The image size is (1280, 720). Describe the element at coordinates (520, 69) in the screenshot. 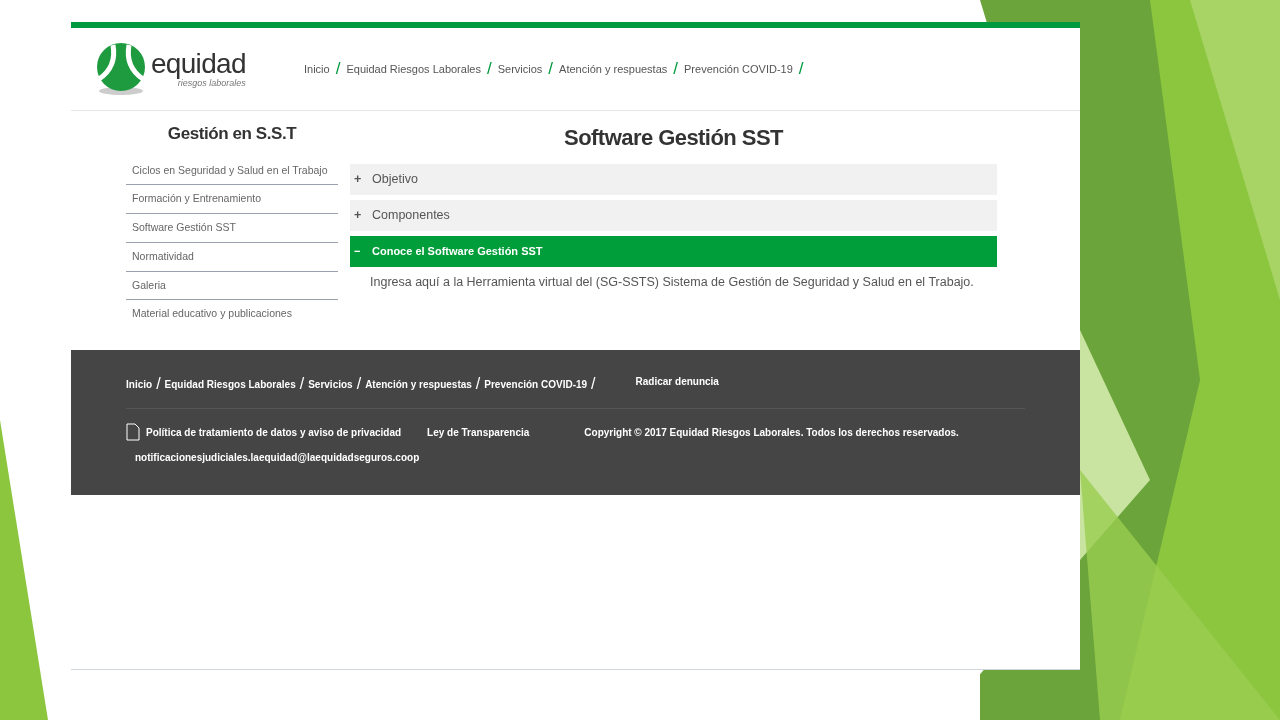

I see `nav-link: Servicios` at that location.